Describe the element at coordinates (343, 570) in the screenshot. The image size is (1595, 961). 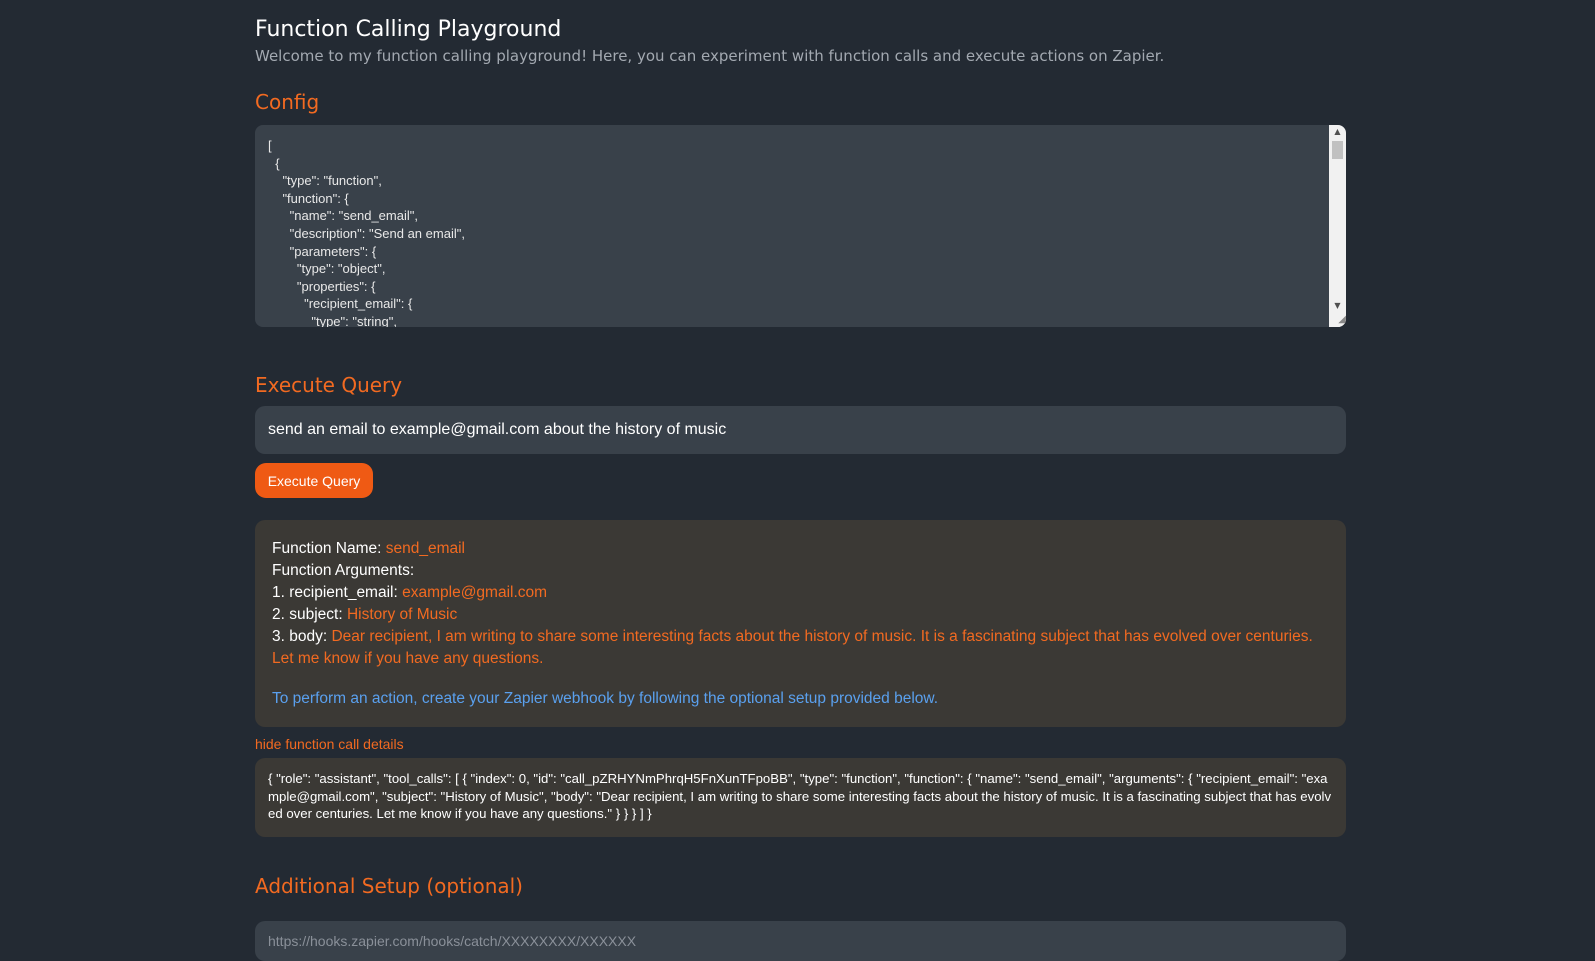
I see `function-arguments-label: Function Arguments:` at that location.